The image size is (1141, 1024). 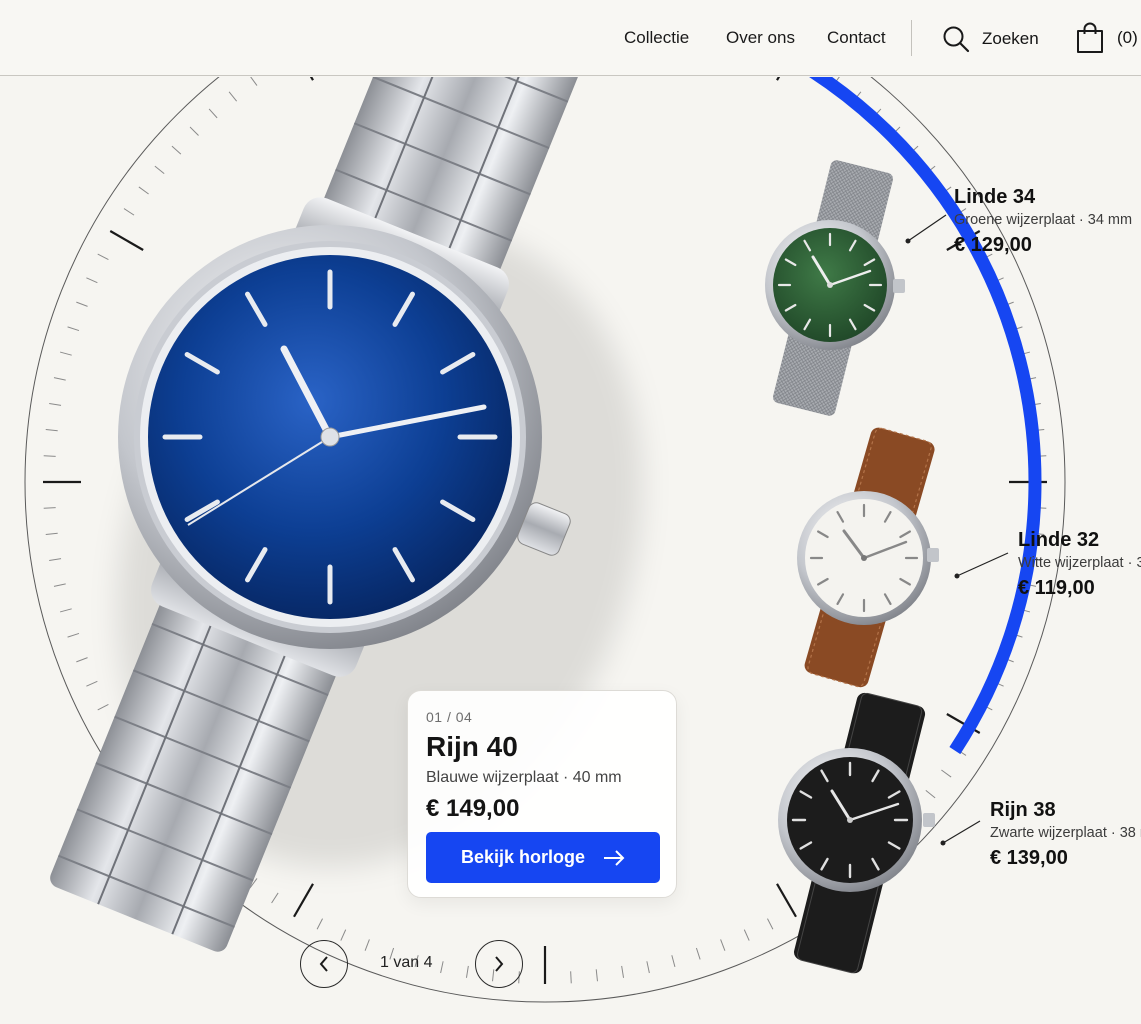 What do you see at coordinates (956, 39) in the screenshot?
I see `search-icon` at bounding box center [956, 39].